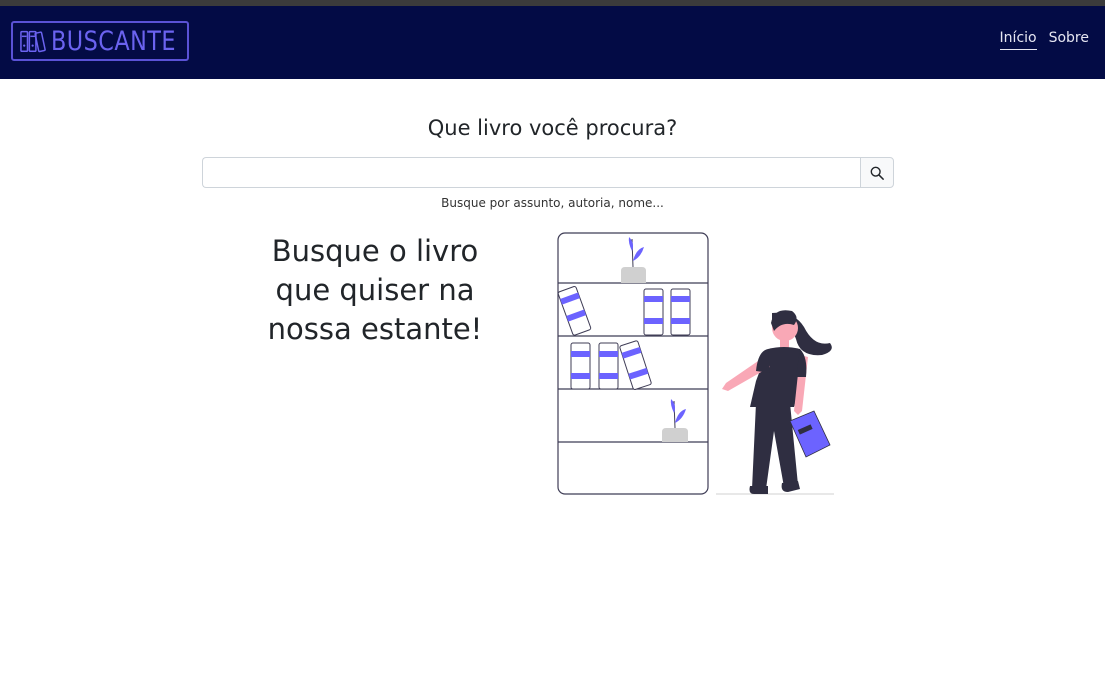 This screenshot has width=1105, height=684. I want to click on search-icon, so click(877, 173).